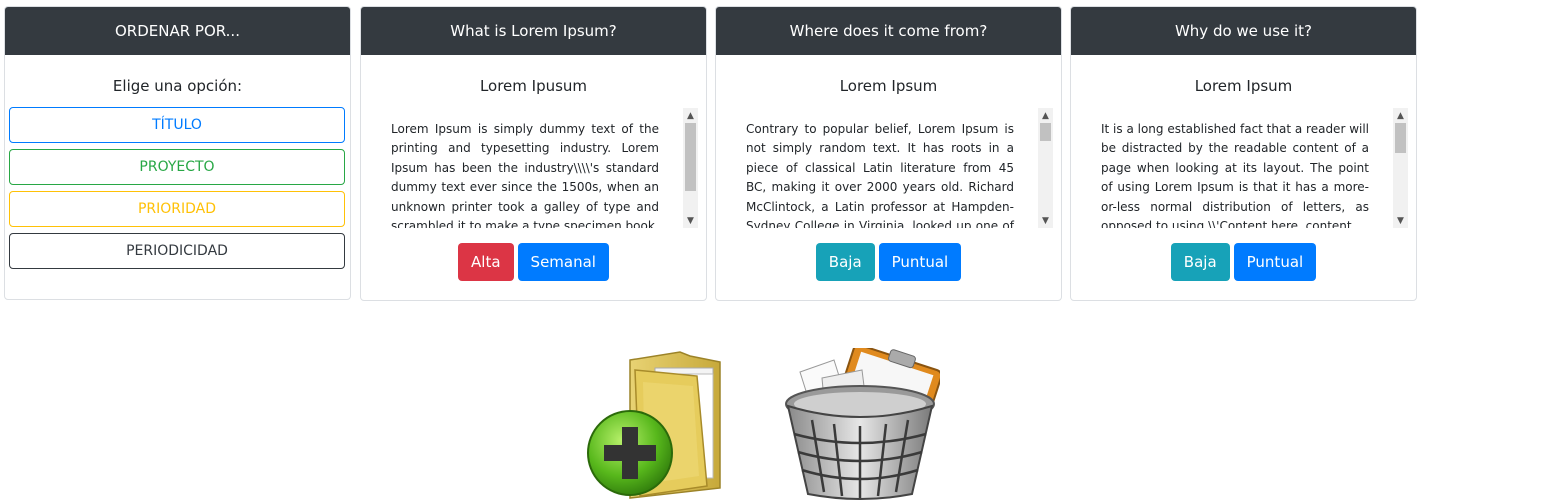  I want to click on task-title: Where does it come from?, so click(888, 31).